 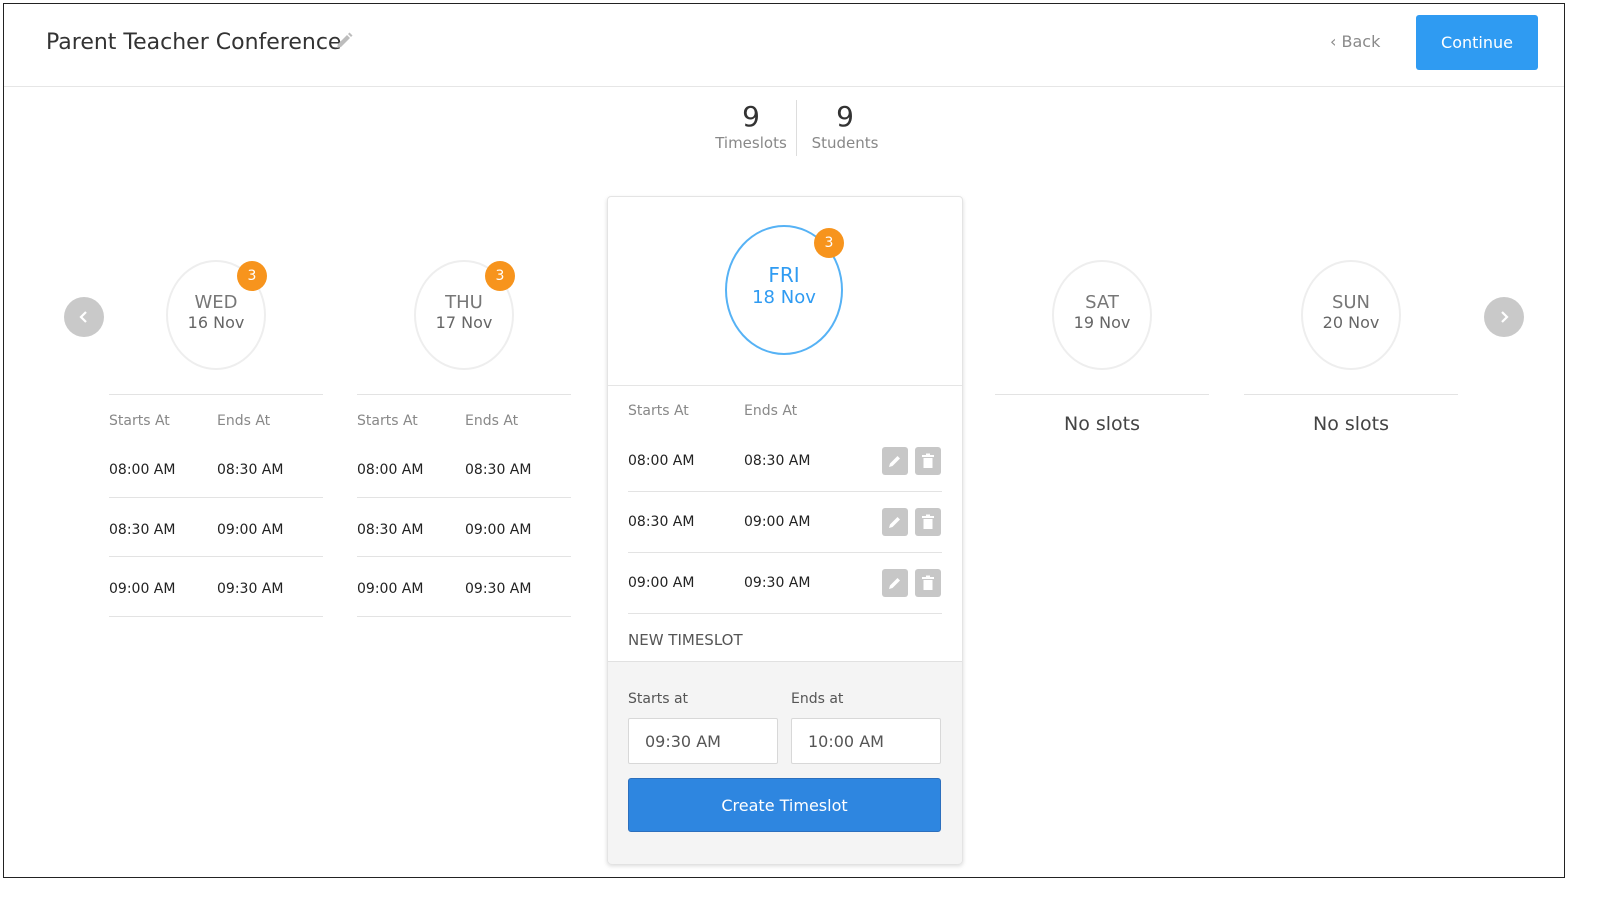 What do you see at coordinates (796, 128) in the screenshot?
I see `stat-divider` at bounding box center [796, 128].